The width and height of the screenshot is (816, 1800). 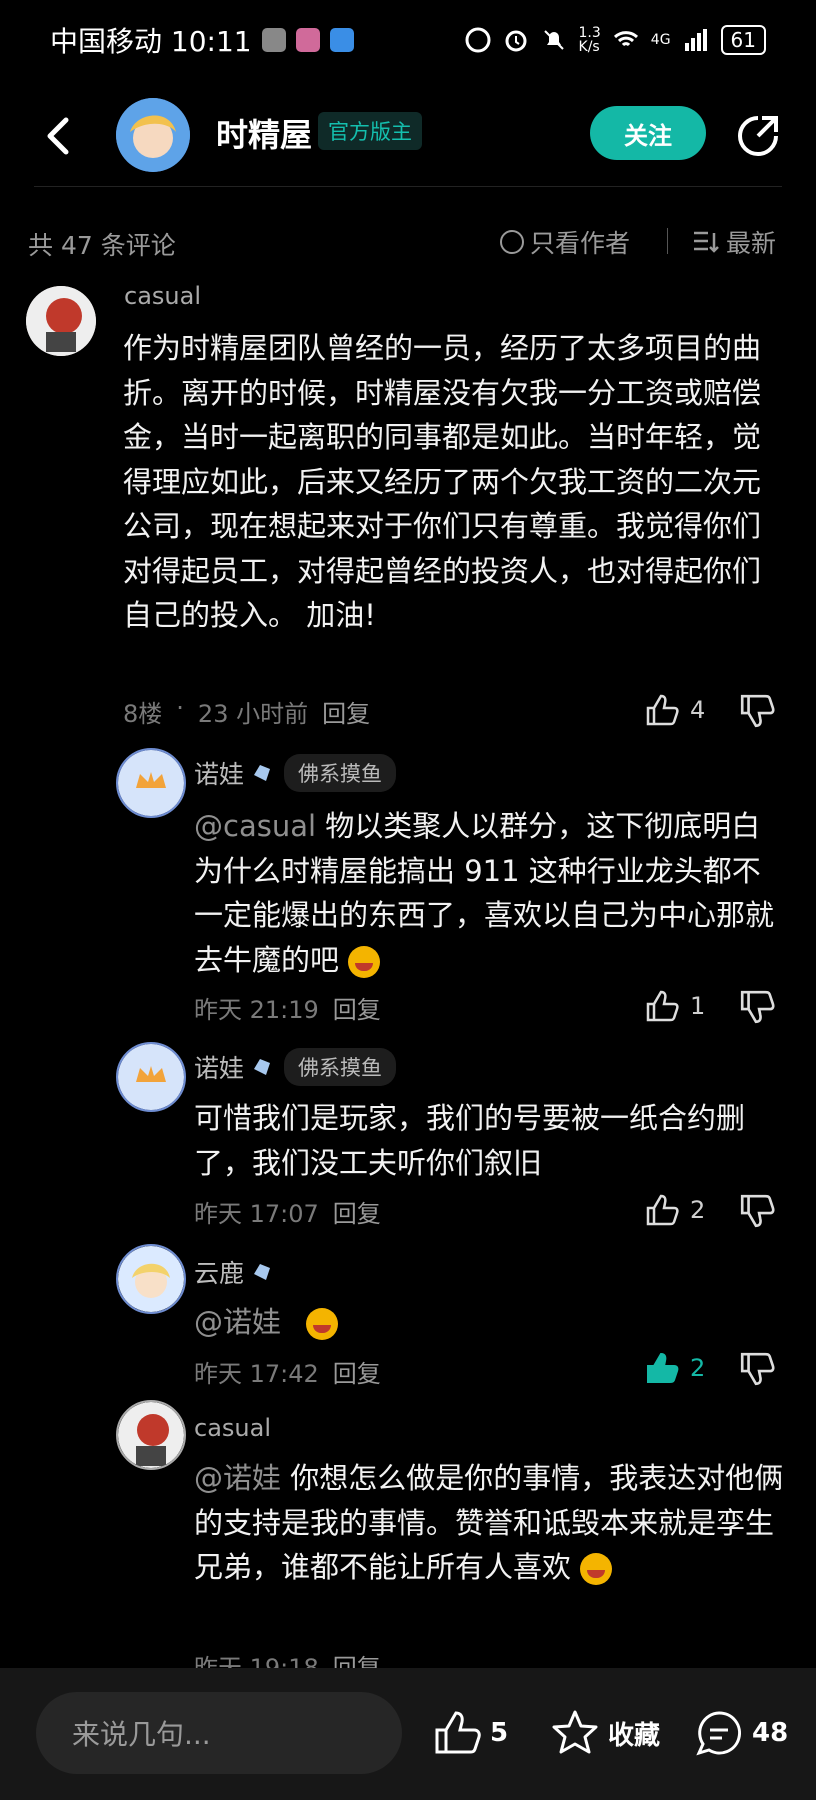 I want to click on star-icon, so click(x=575, y=1732).